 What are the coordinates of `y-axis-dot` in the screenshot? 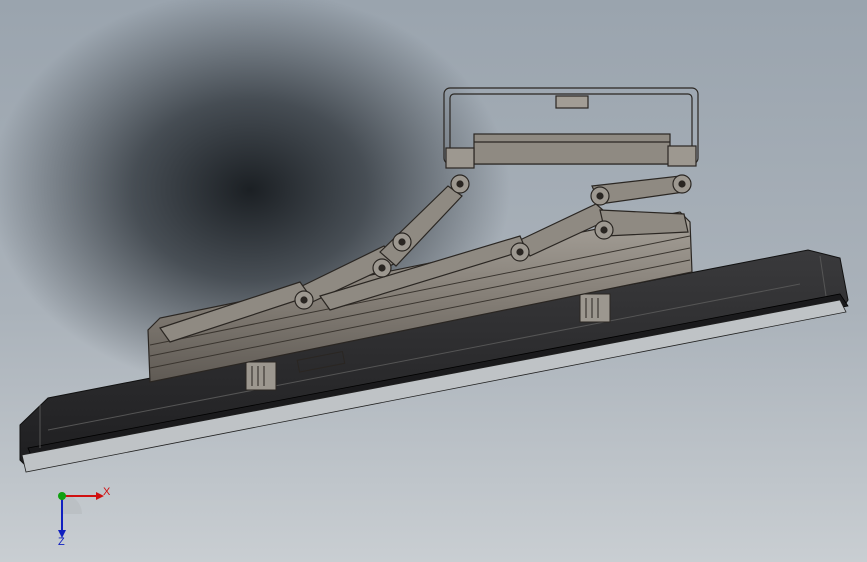 It's located at (62, 496).